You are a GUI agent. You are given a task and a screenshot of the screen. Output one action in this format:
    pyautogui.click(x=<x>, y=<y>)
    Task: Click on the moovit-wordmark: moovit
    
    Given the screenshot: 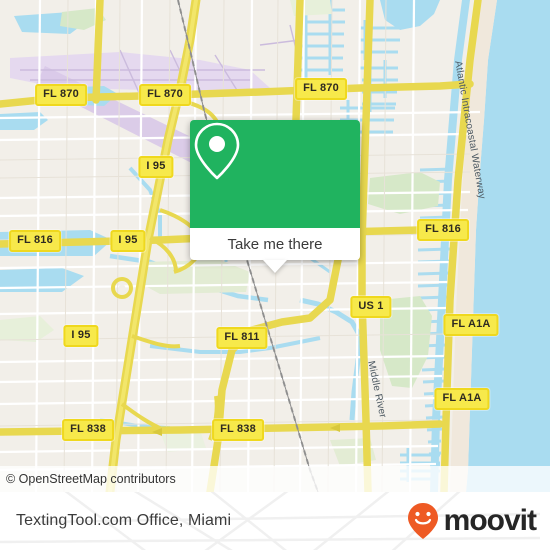 What is the action you would take?
    pyautogui.click(x=490, y=520)
    